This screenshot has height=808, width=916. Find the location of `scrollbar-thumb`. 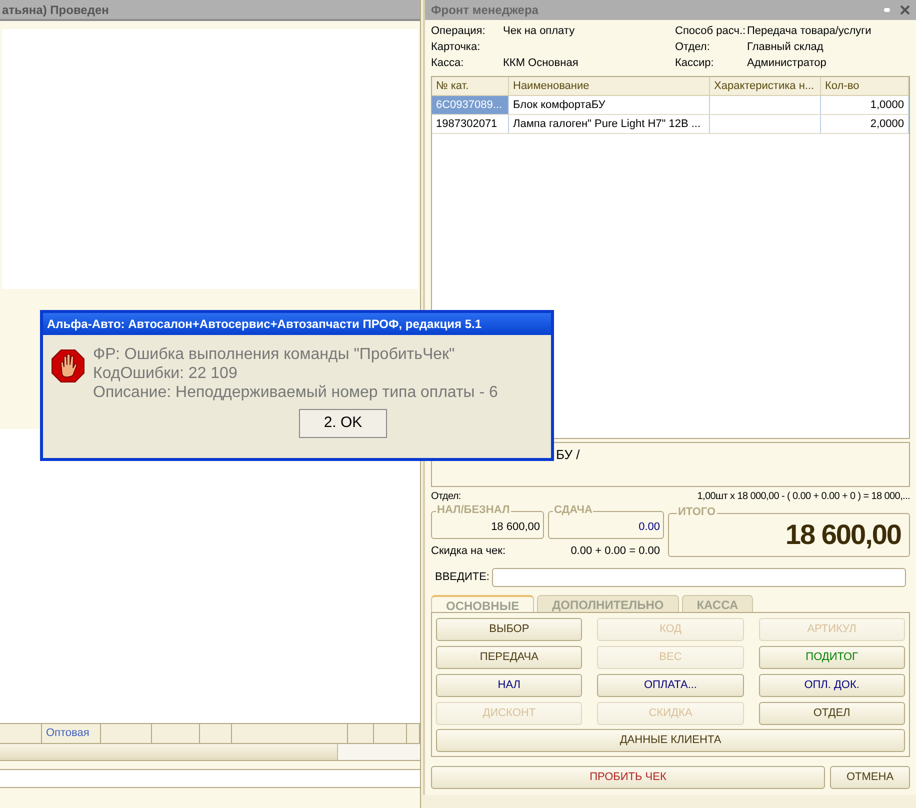

scrollbar-thumb is located at coordinates (169, 752).